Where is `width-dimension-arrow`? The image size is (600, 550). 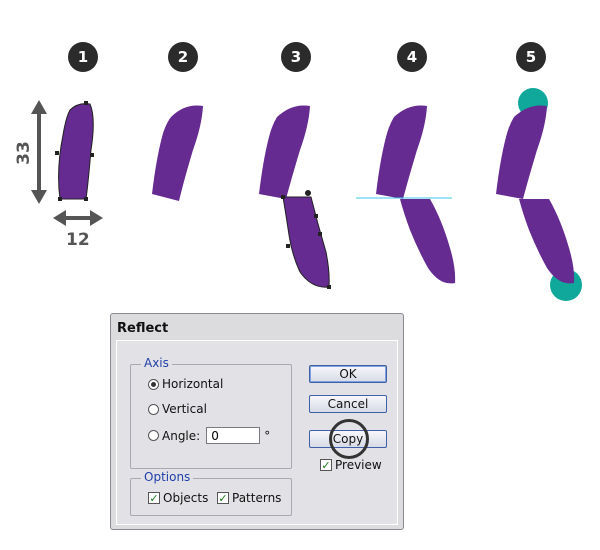
width-dimension-arrow is located at coordinates (78, 218).